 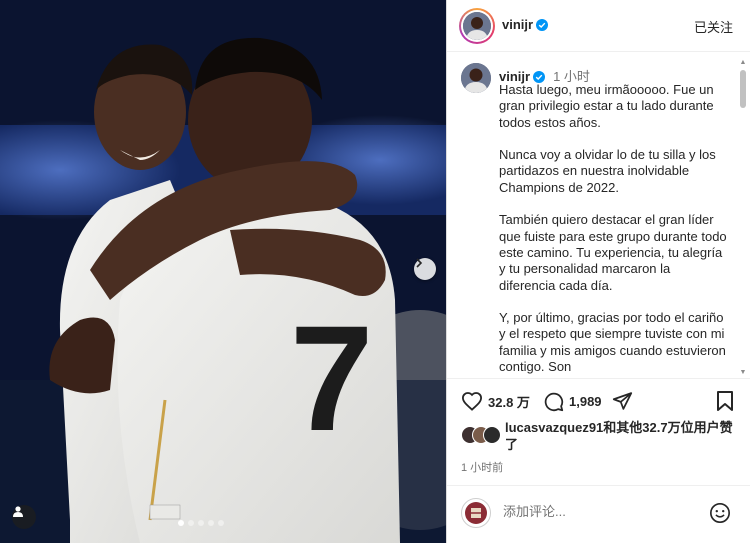 I want to click on likes-summary: lucasvazquez91和其他32.7万位用户赞了, so click(x=623, y=436).